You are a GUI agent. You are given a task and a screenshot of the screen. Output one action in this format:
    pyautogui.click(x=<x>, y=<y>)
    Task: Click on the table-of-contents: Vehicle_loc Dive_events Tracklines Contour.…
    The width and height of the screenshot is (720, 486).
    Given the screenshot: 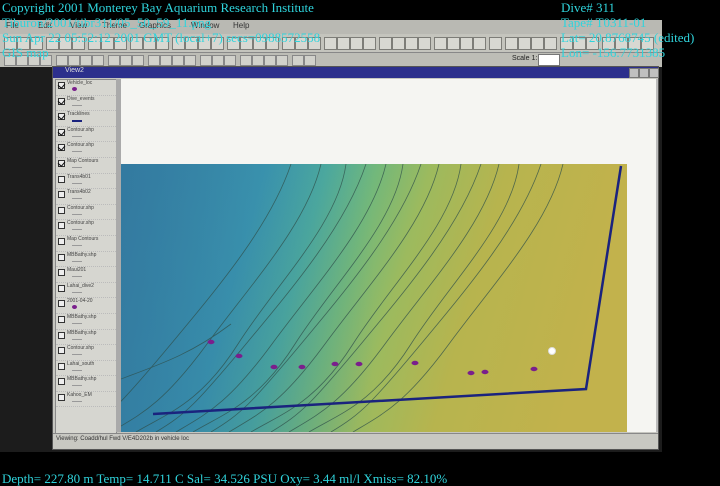 What is the action you would take?
    pyautogui.click(x=86, y=256)
    